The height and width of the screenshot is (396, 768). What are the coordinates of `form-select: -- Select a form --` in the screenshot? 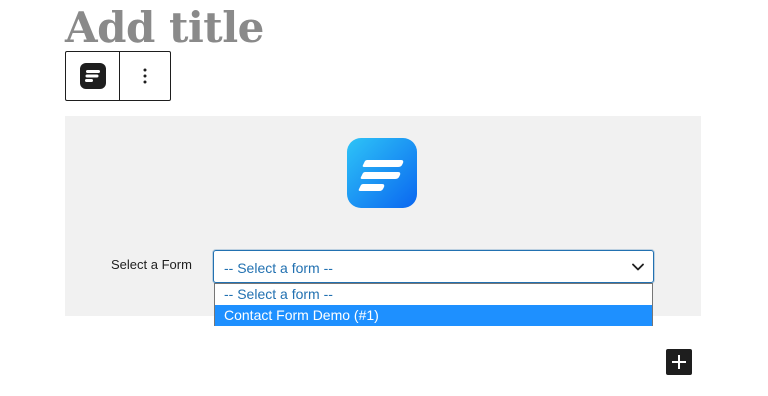 It's located at (433, 266).